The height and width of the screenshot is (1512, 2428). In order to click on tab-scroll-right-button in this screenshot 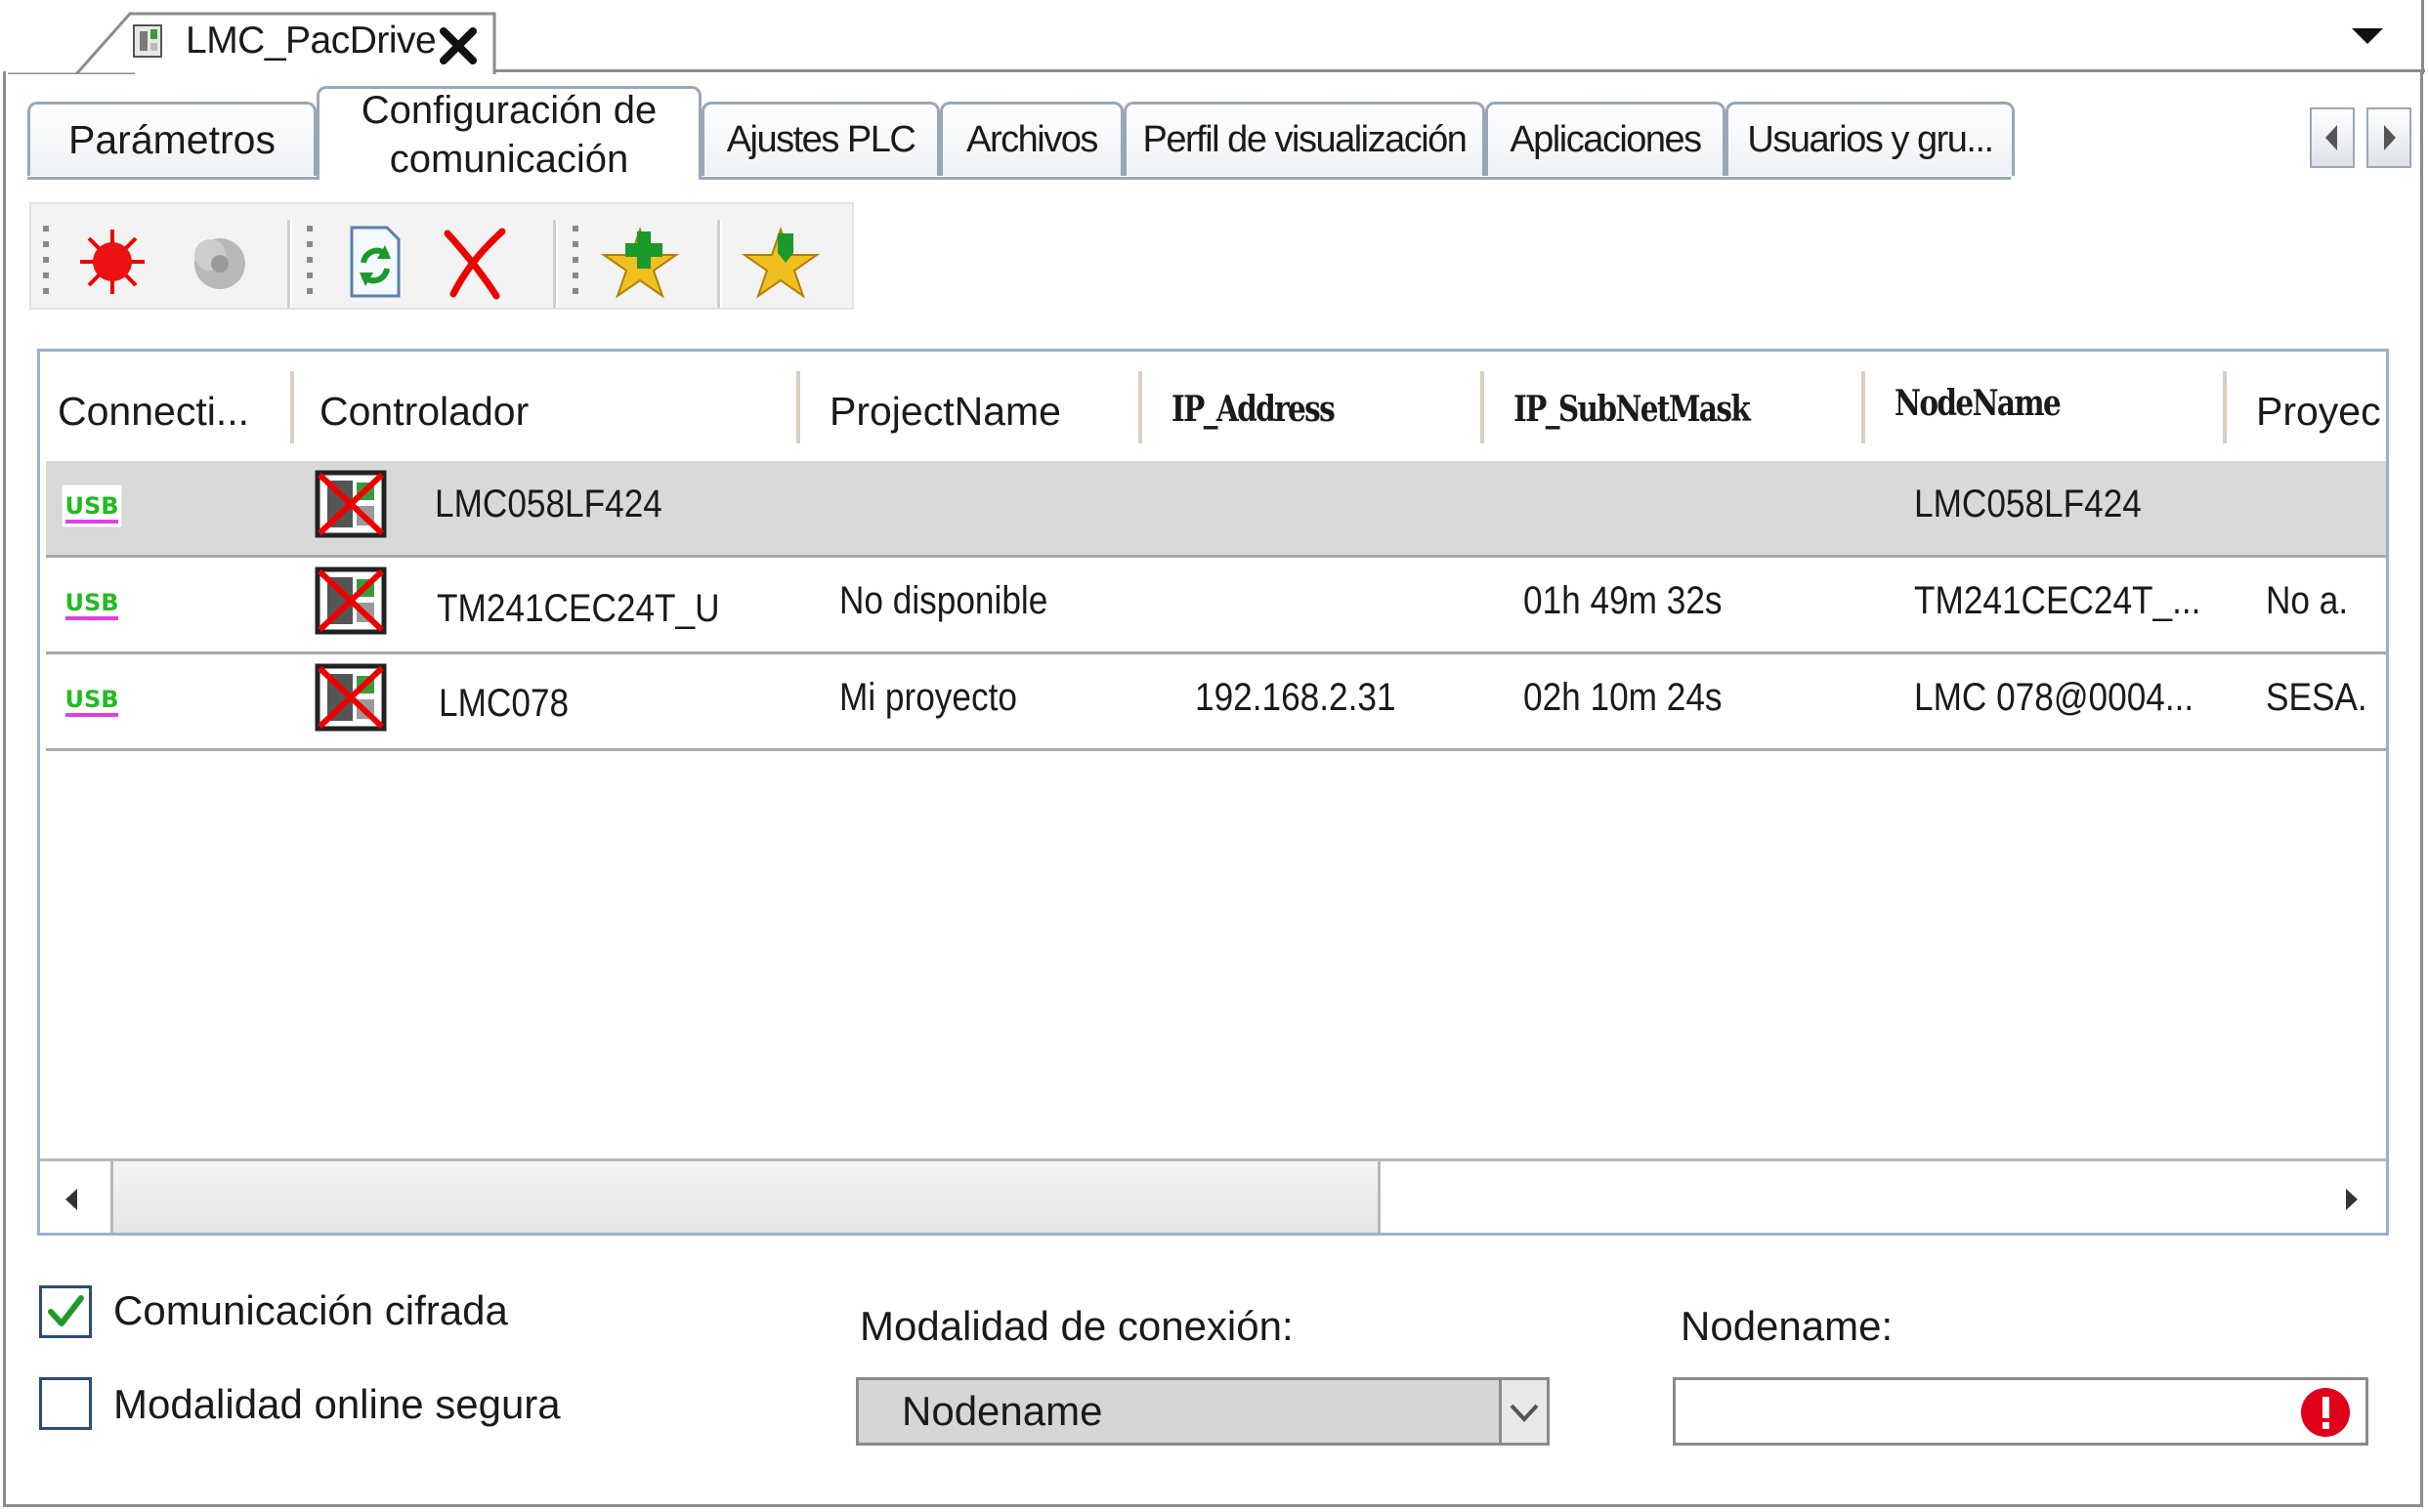, I will do `click(2388, 137)`.